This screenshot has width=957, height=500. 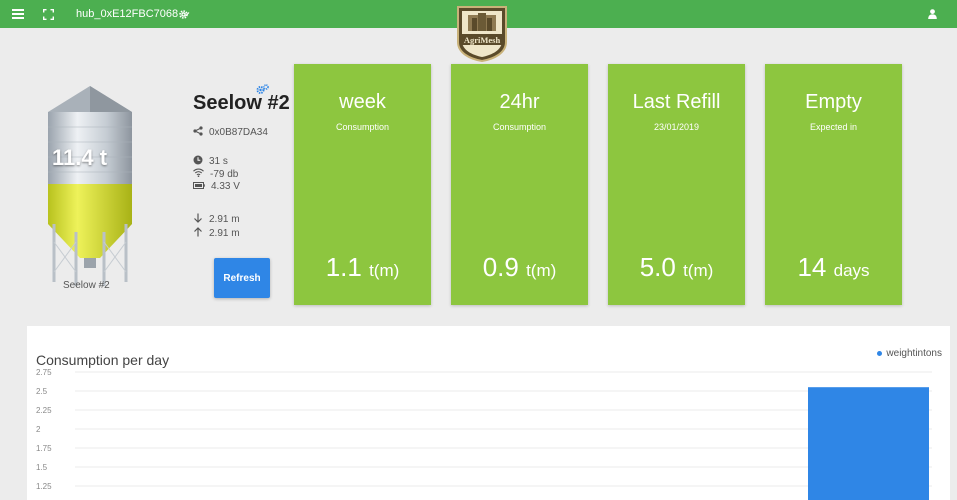 What do you see at coordinates (42, 391) in the screenshot?
I see `y-tick-label: 2.5` at bounding box center [42, 391].